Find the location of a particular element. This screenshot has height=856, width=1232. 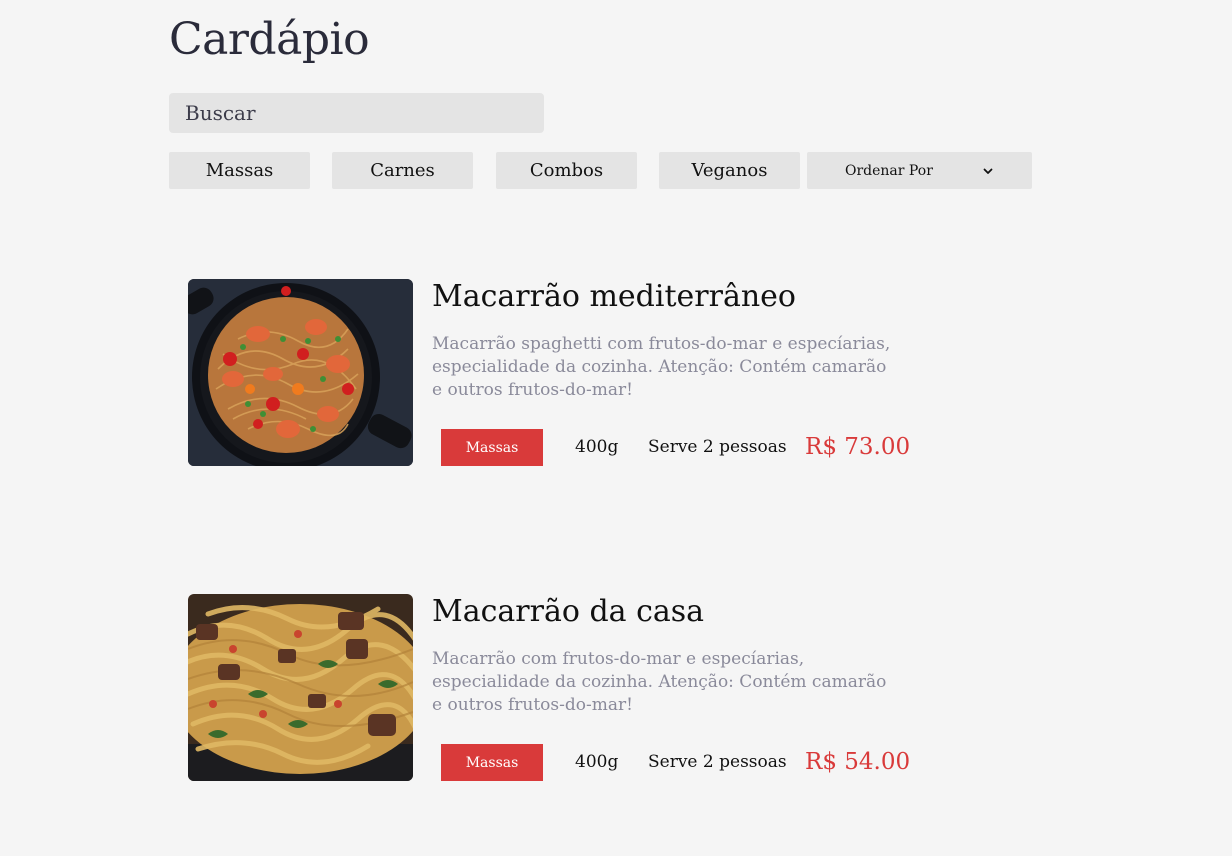

sort-dropdown: Ordenar Por is located at coordinates (919, 170).